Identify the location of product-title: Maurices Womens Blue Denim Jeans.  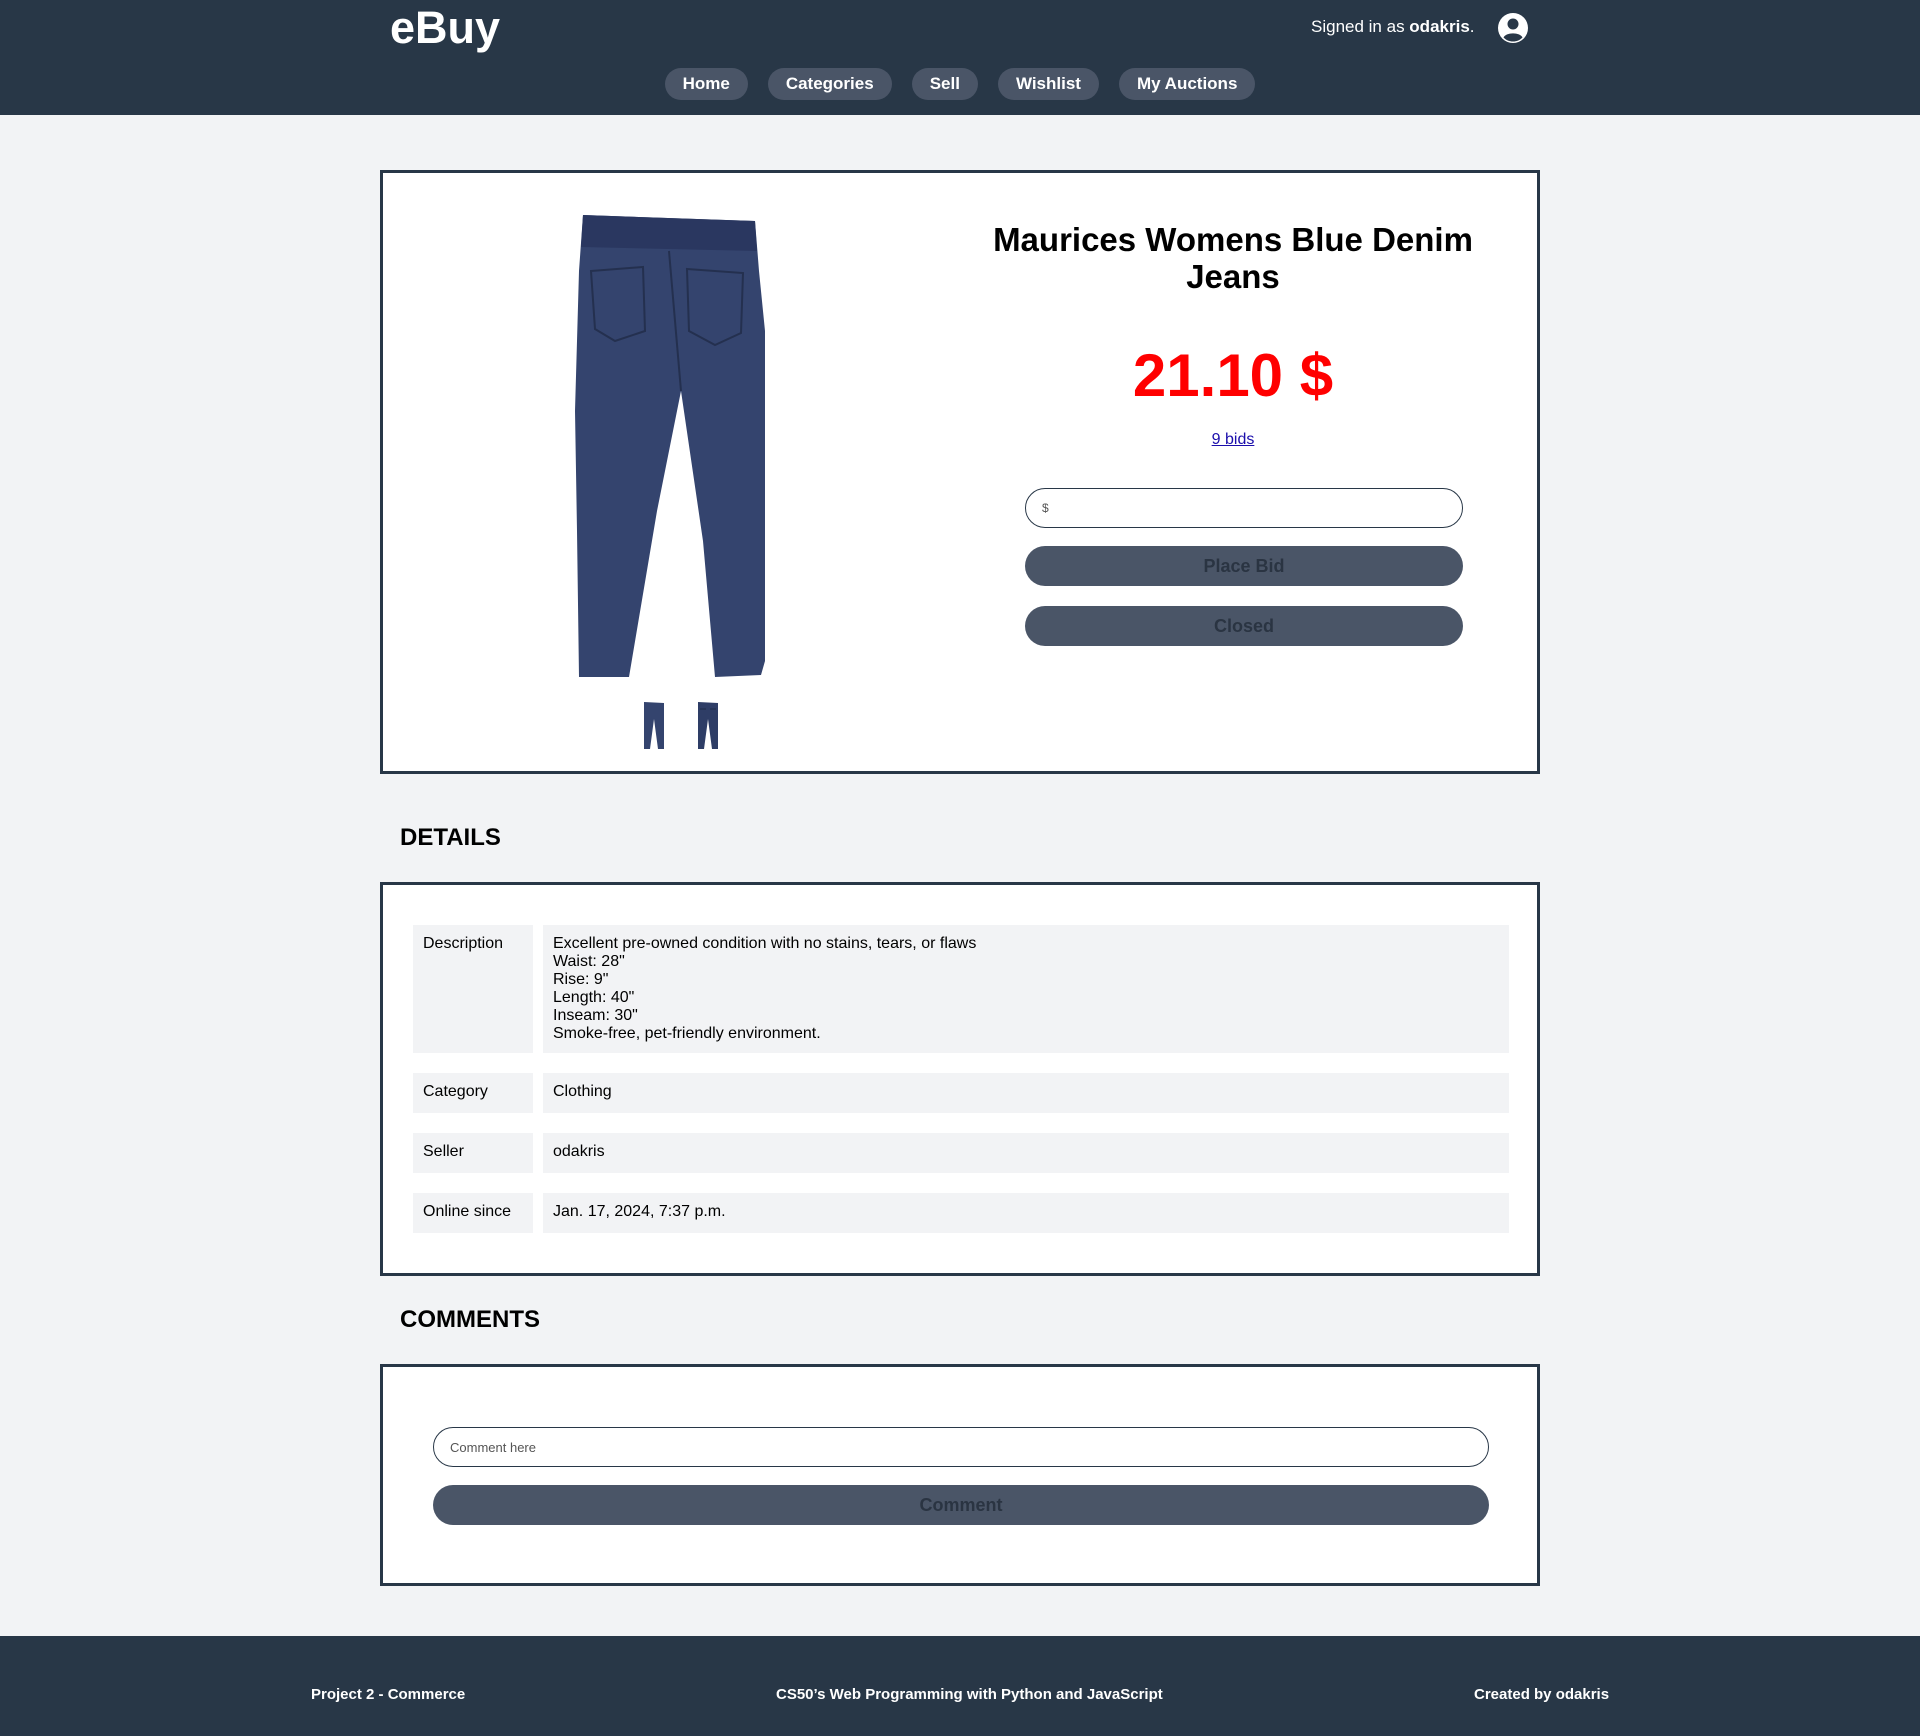
(1233, 258).